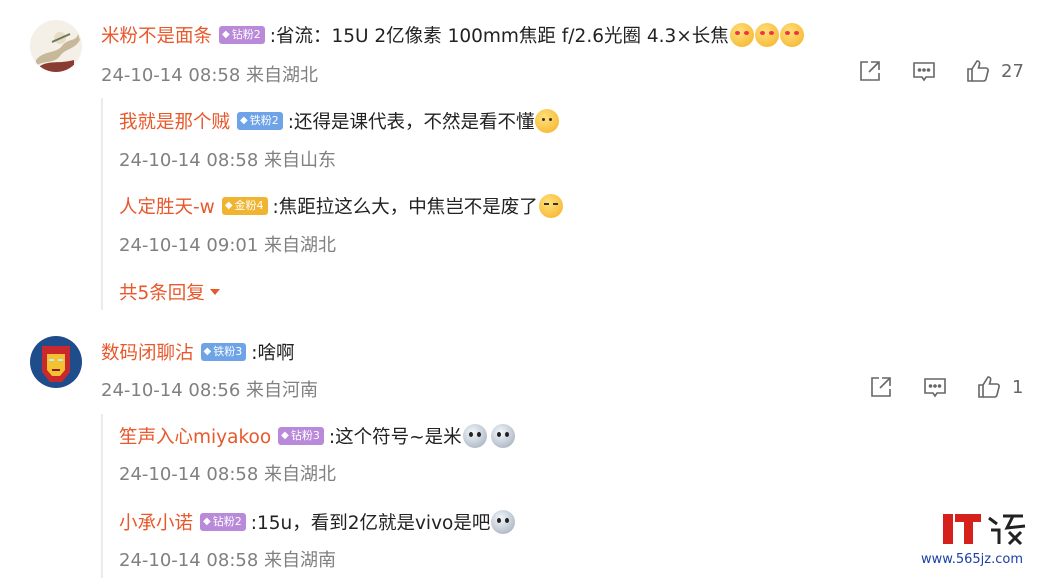 The image size is (1043, 578). What do you see at coordinates (162, 293) in the screenshot?
I see `more-replies-label: 共5条回复` at bounding box center [162, 293].